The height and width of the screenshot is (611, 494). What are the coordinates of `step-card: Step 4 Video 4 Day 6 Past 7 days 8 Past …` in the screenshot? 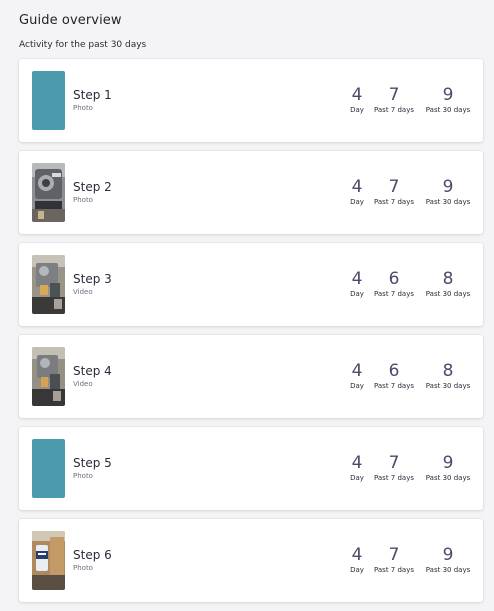 It's located at (251, 376).